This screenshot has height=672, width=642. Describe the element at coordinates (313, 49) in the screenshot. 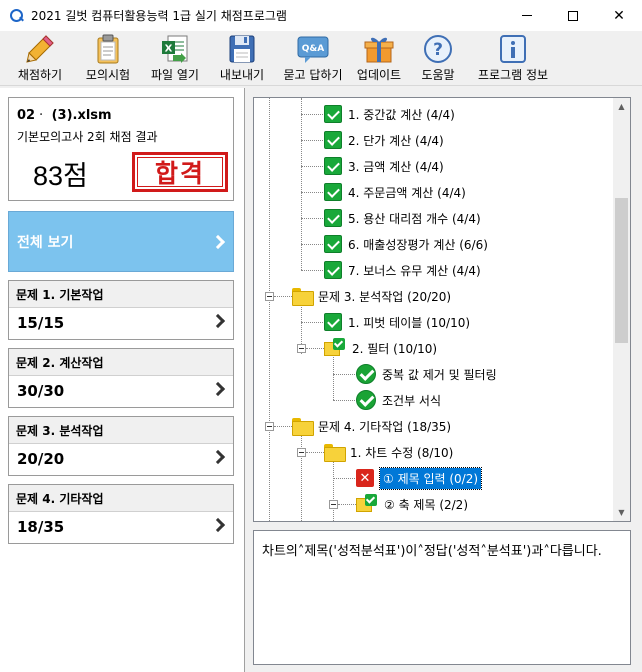

I see `qa-icon: Q&A` at that location.